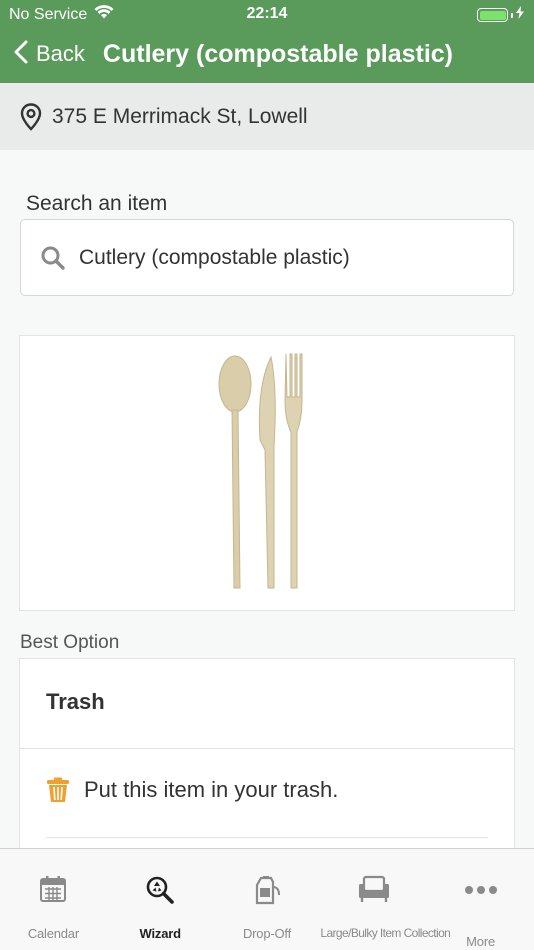  Describe the element at coordinates (53, 933) in the screenshot. I see `tab-label: Calendar` at that location.